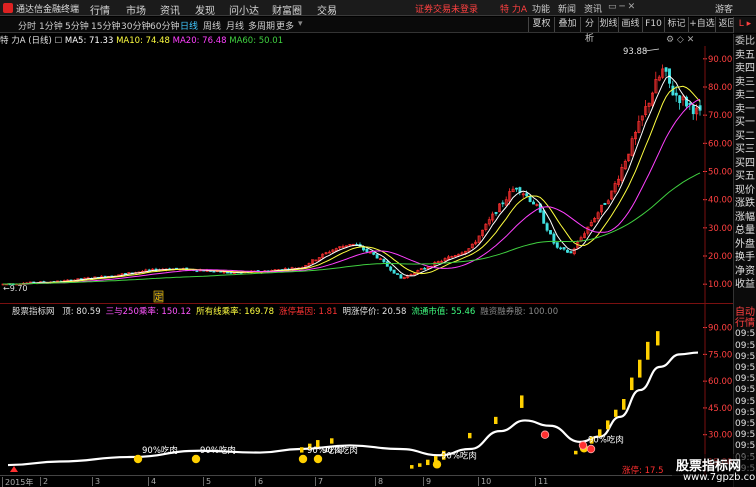 This screenshot has height=487, width=756. Describe the element at coordinates (244, 9) in the screenshot. I see `menu-wenxiaoda: 问小达` at that location.